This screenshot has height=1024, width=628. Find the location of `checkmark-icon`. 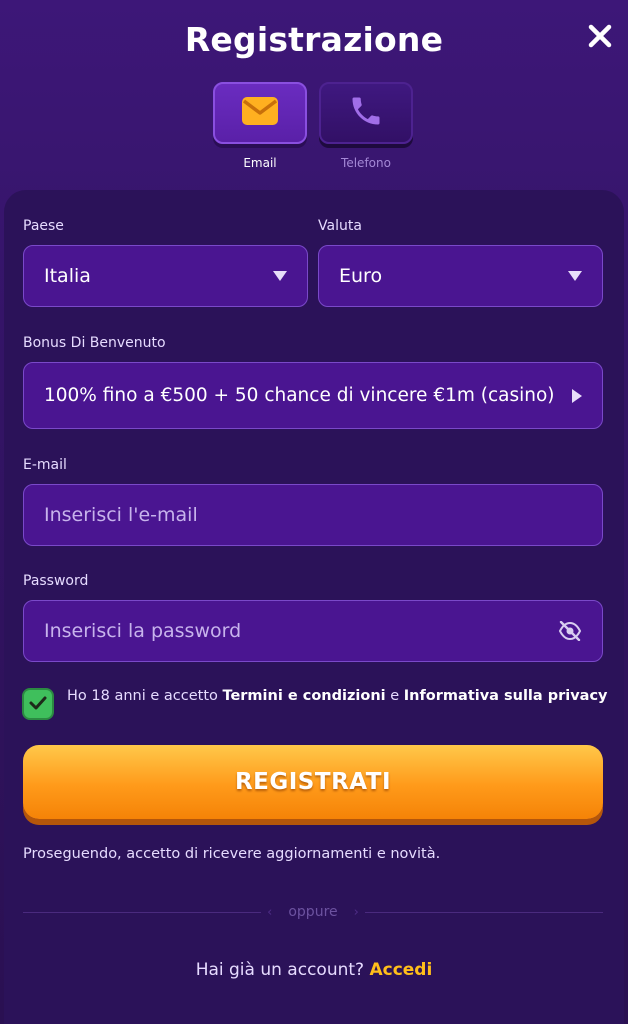

checkmark-icon is located at coordinates (38, 704).